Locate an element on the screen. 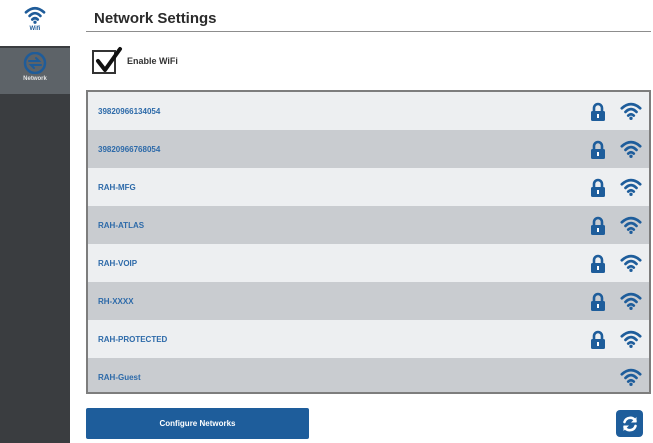 The width and height of the screenshot is (653, 443). sidebar-item-network: Network is located at coordinates (35, 71).